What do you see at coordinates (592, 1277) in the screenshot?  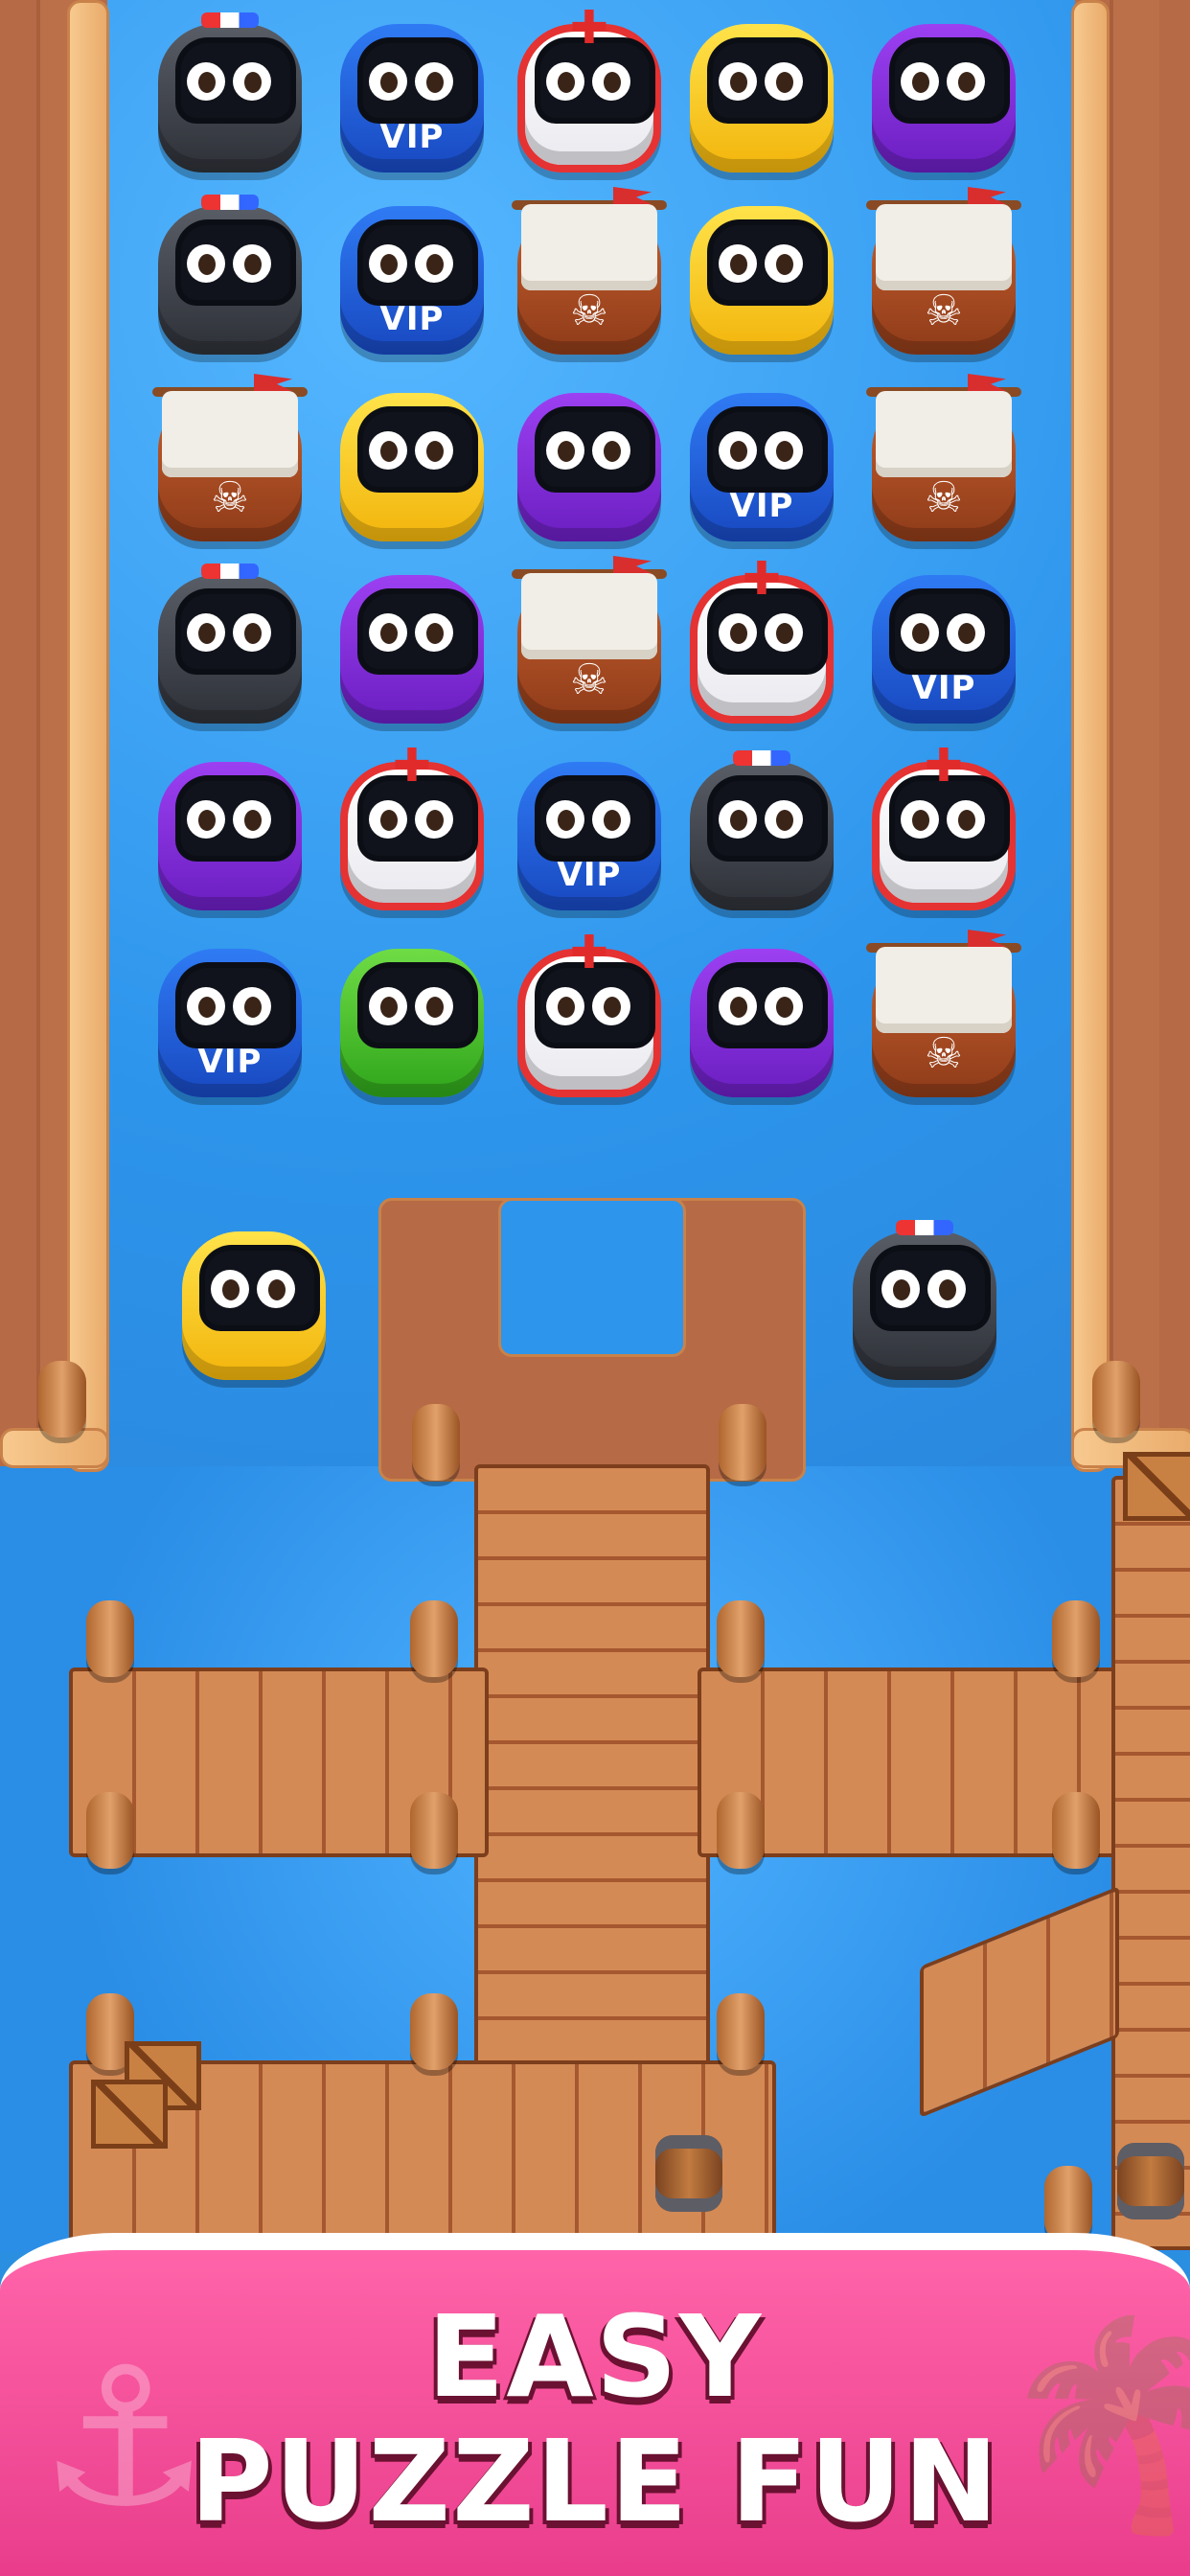 I see `center-pier-notch` at bounding box center [592, 1277].